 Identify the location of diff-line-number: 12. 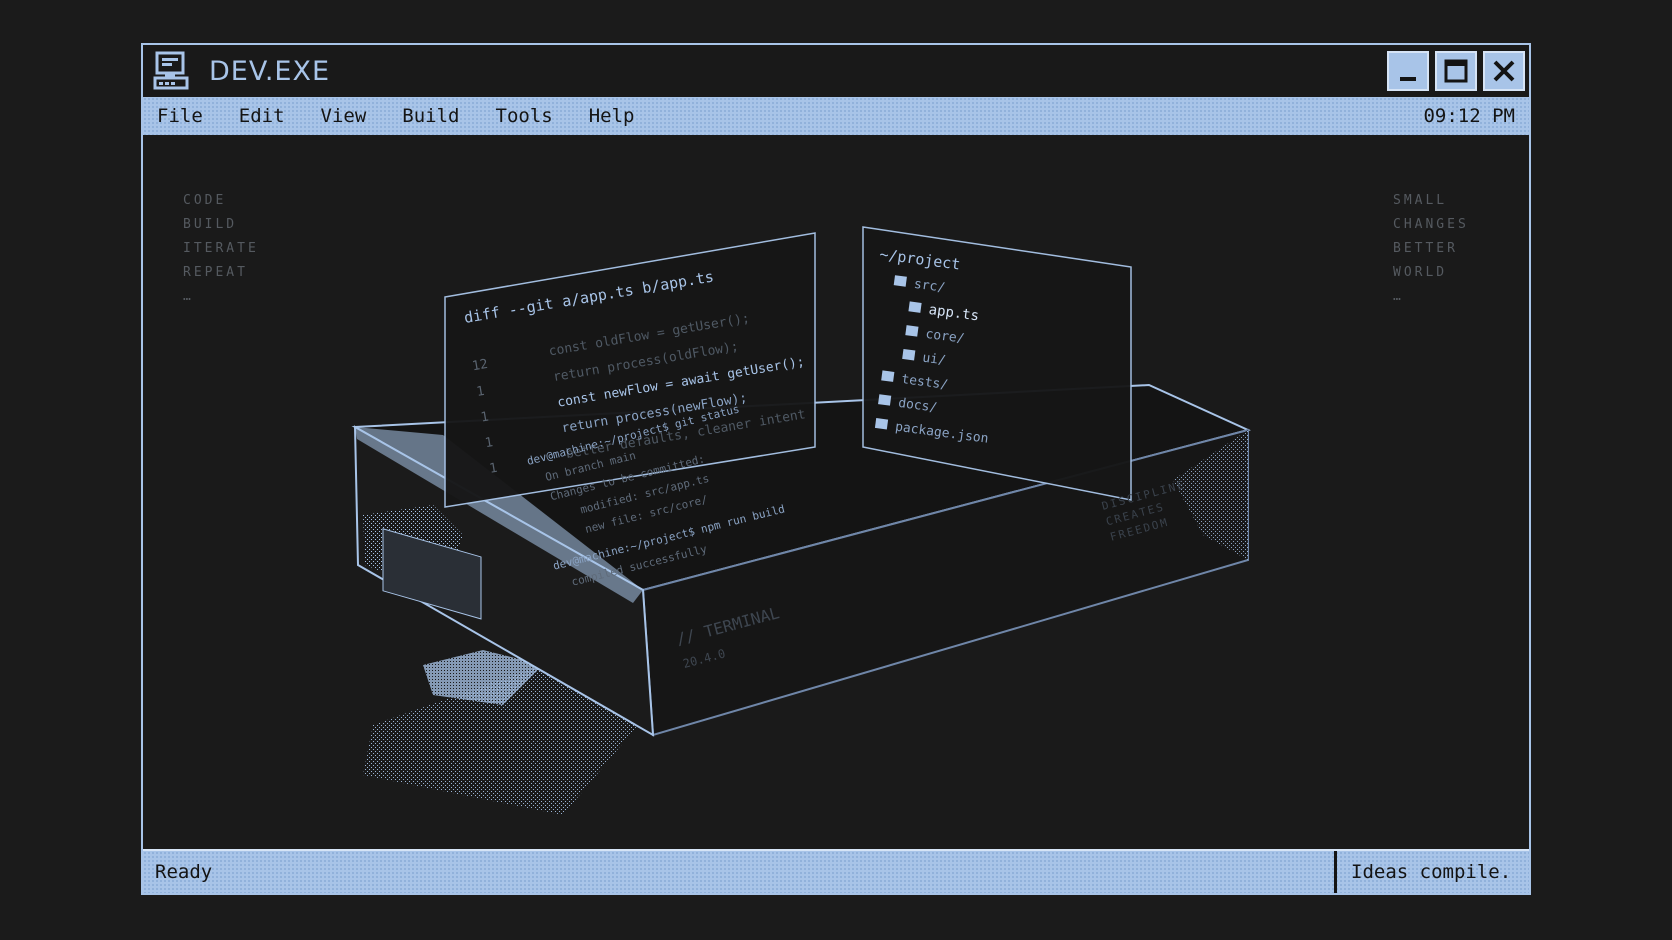
(480, 365).